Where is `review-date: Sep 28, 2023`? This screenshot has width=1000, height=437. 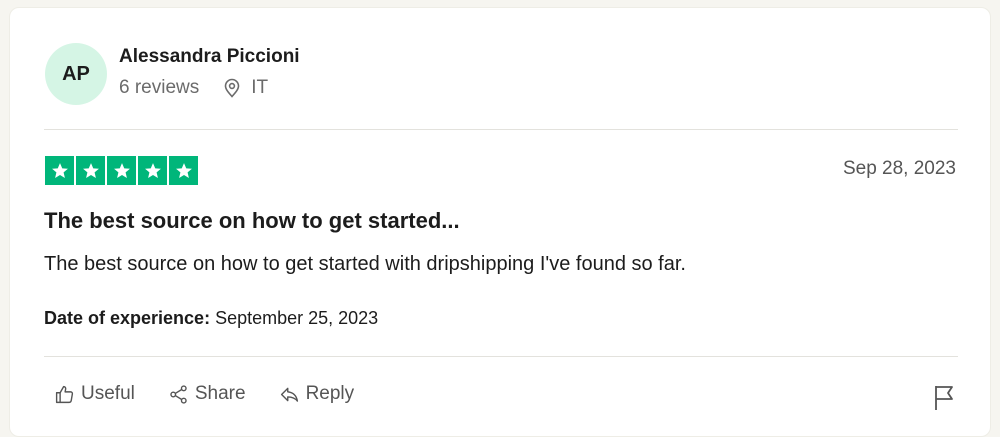 review-date: Sep 28, 2023 is located at coordinates (899, 168).